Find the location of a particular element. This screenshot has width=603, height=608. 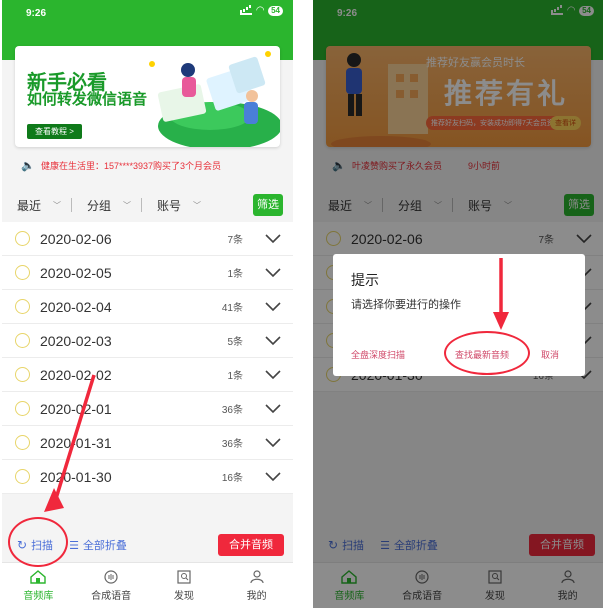

banner-illustration is located at coordinates (214, 99).